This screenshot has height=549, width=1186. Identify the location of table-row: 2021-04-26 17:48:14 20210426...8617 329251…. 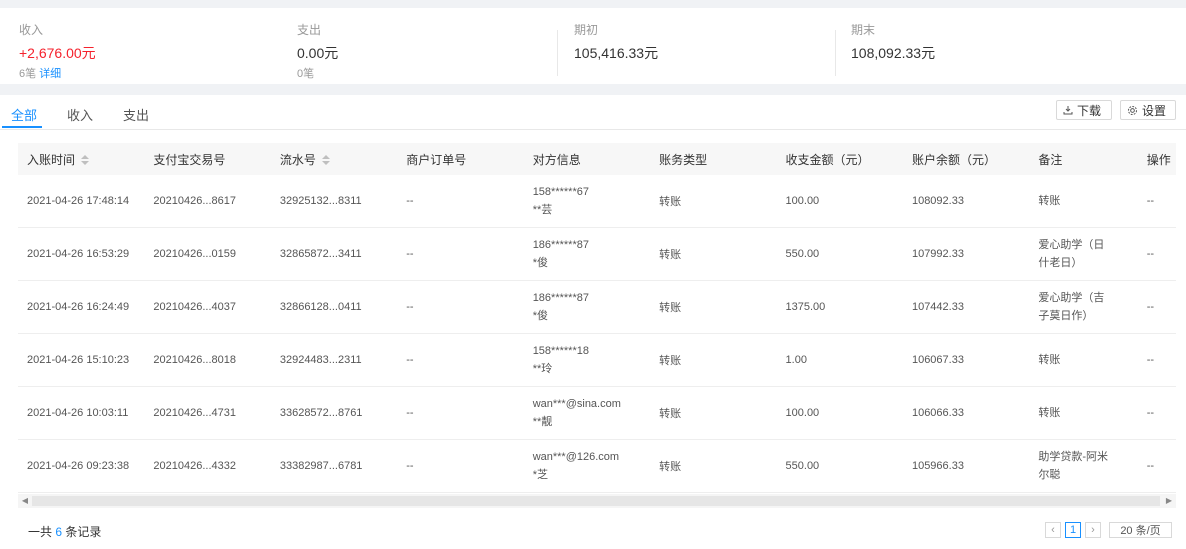
(597, 201).